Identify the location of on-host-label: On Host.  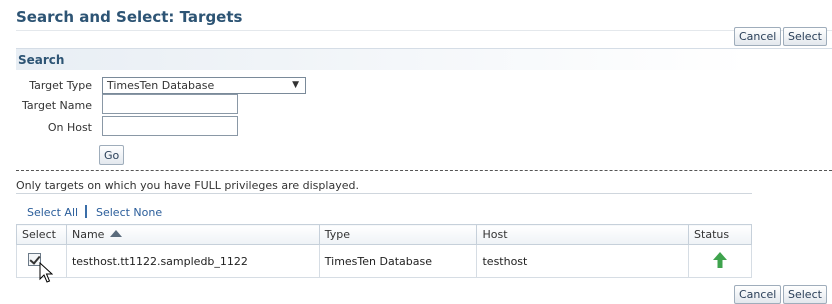
(69, 127).